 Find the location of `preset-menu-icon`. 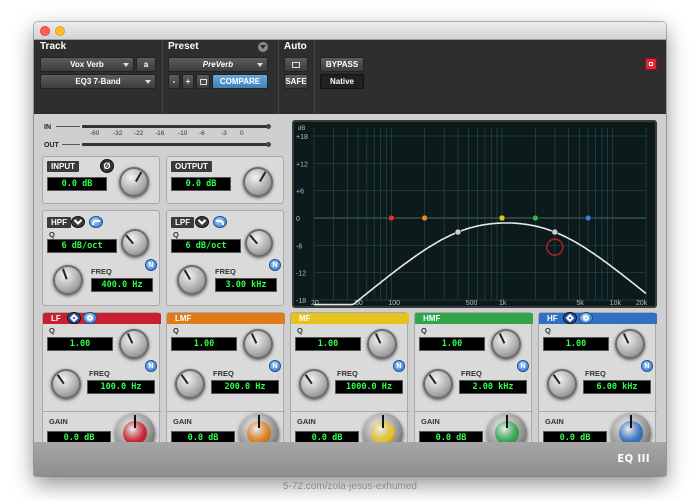

preset-menu-icon is located at coordinates (263, 47).